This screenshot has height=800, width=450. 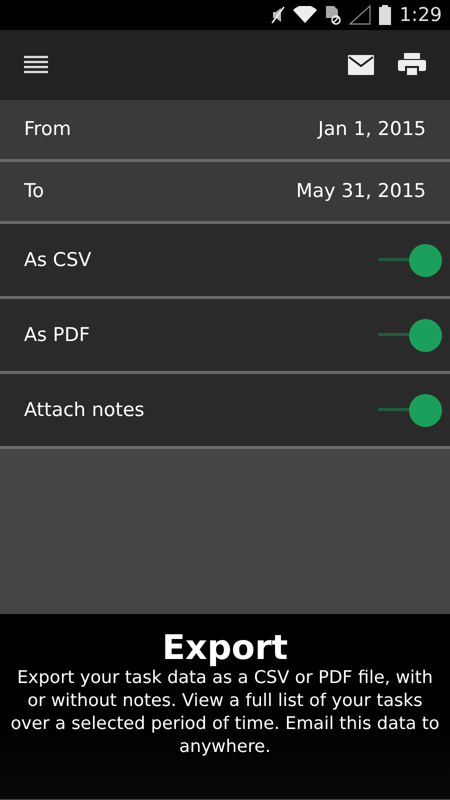 What do you see at coordinates (225, 649) in the screenshot?
I see `overlay-title: Export` at bounding box center [225, 649].